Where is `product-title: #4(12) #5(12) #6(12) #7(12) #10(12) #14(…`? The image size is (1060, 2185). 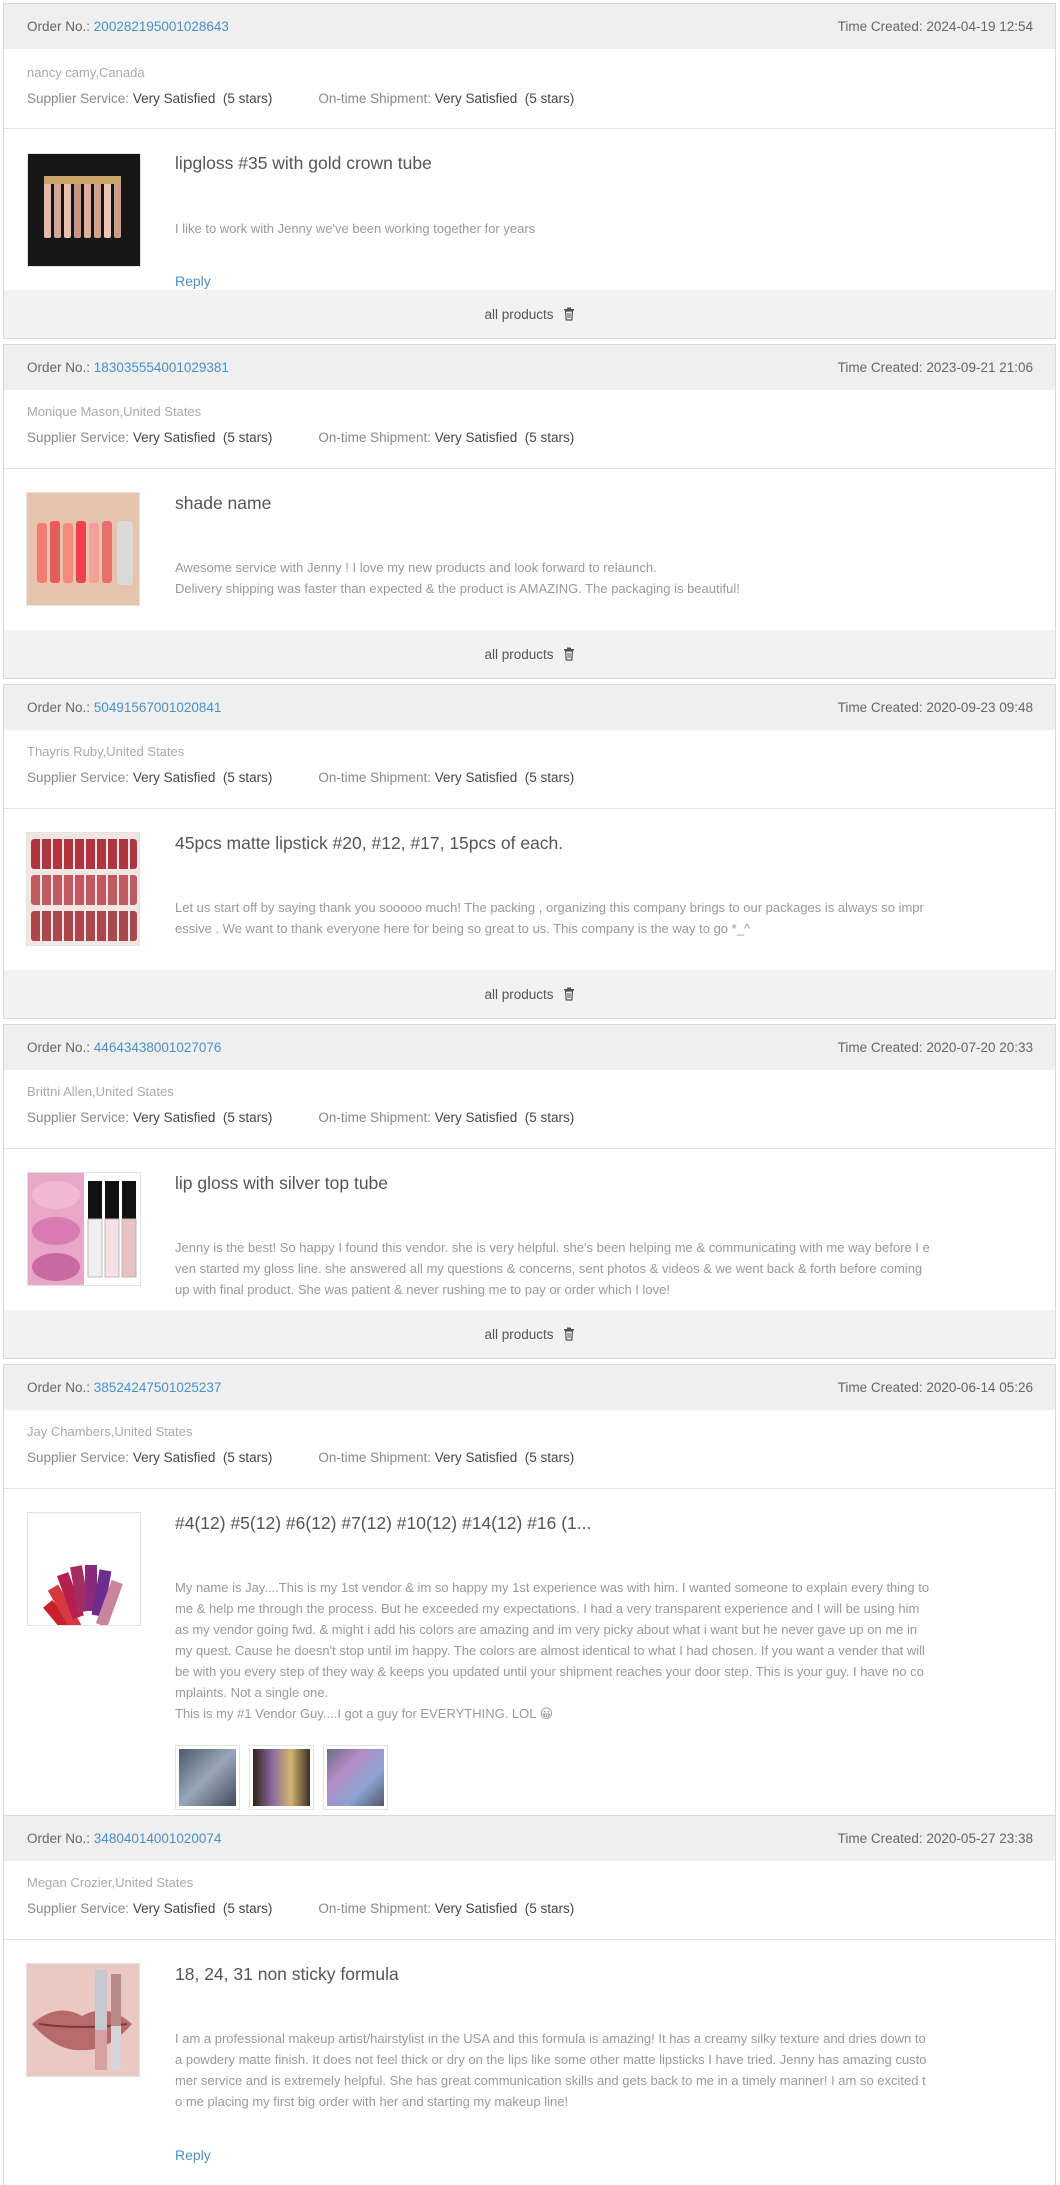
product-title: #4(12) #5(12) #6(12) #7(12) #10(12) #14(… is located at coordinates (383, 1523).